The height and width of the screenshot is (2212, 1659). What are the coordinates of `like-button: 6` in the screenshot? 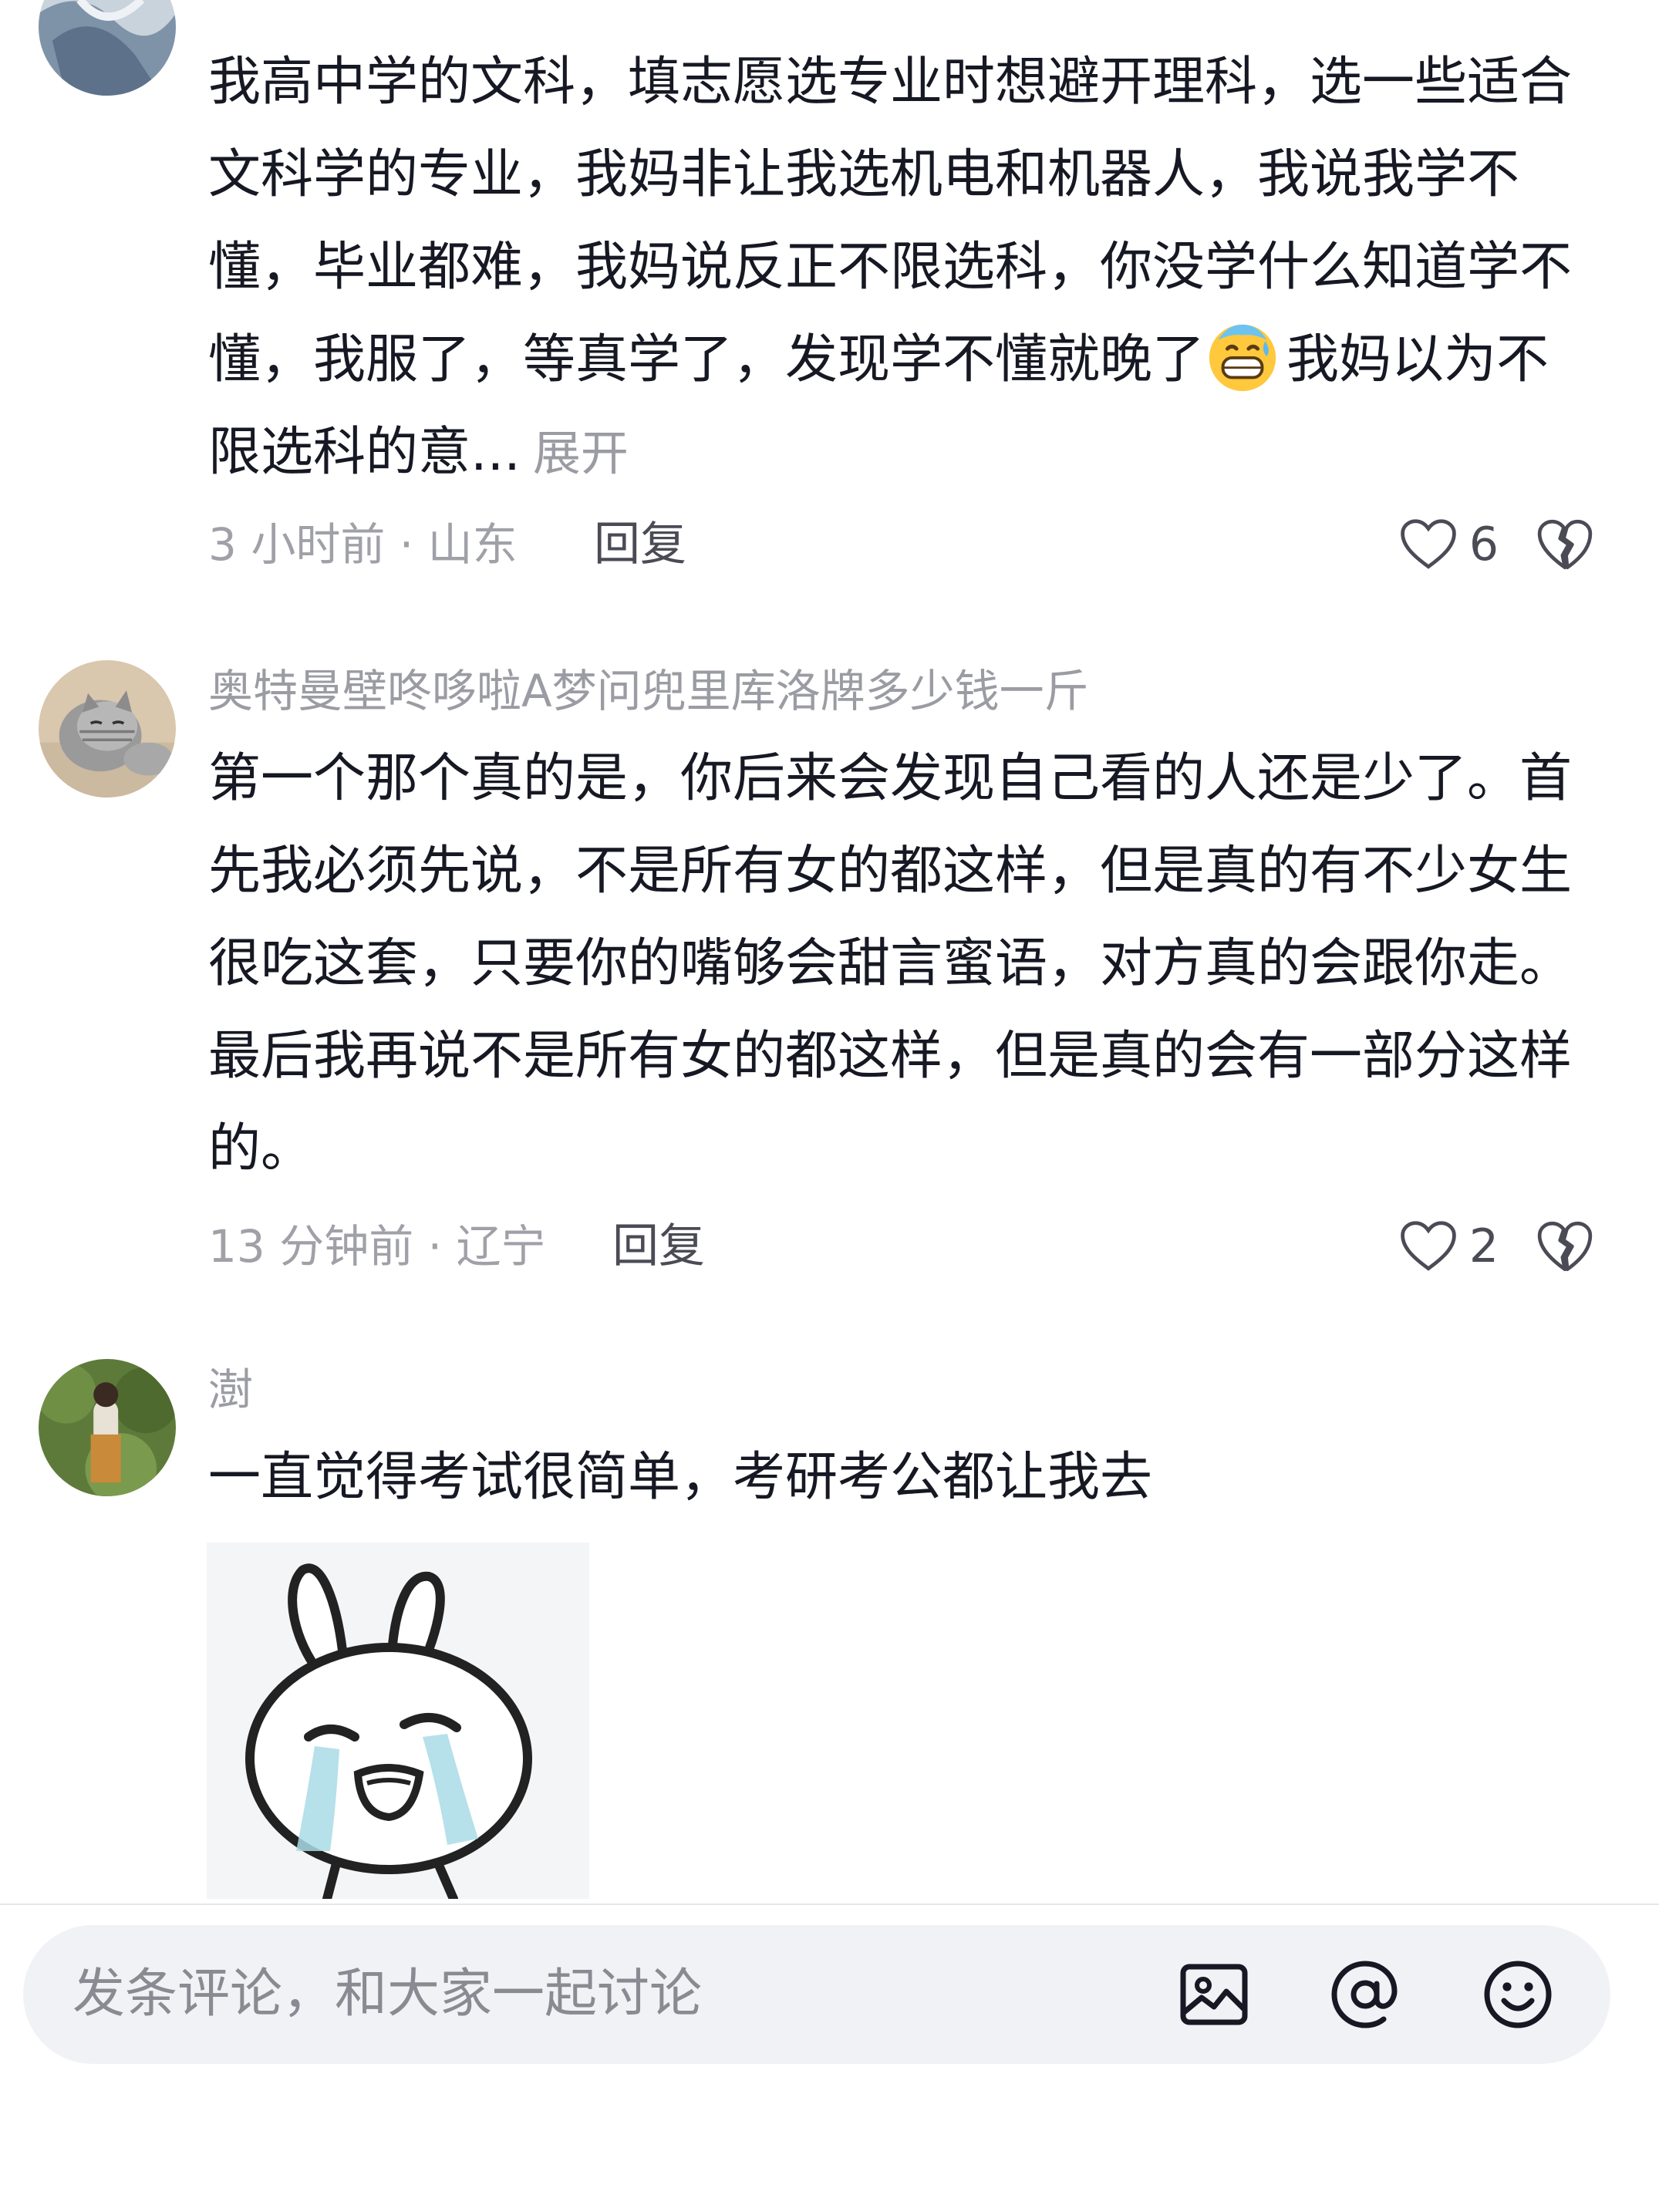 It's located at (1448, 544).